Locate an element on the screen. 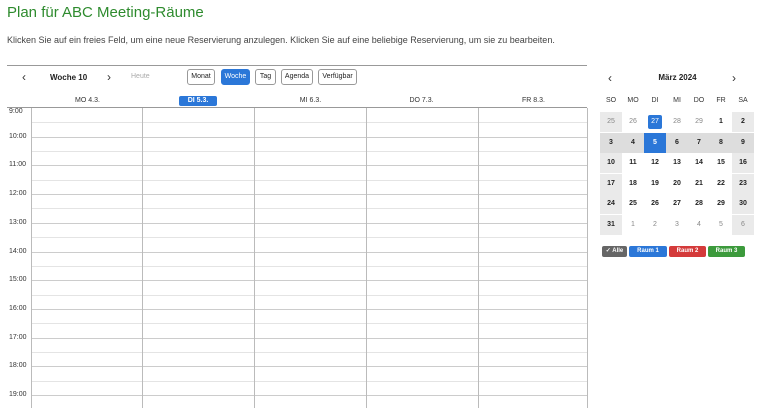  day-header-fri: FR 8.3. is located at coordinates (533, 100).